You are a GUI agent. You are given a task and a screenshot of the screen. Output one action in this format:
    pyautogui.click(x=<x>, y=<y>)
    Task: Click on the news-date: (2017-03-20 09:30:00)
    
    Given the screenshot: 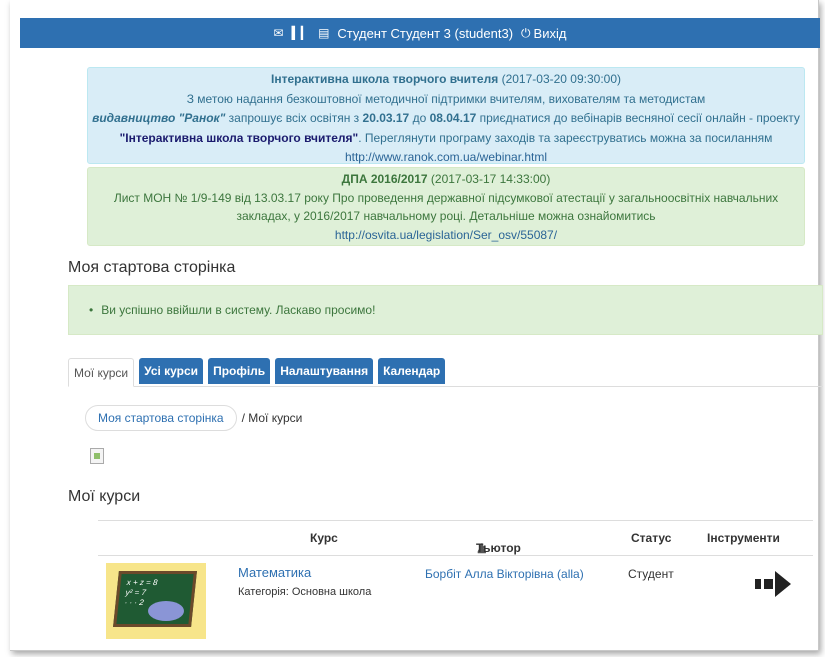 What is the action you would take?
    pyautogui.click(x=561, y=79)
    